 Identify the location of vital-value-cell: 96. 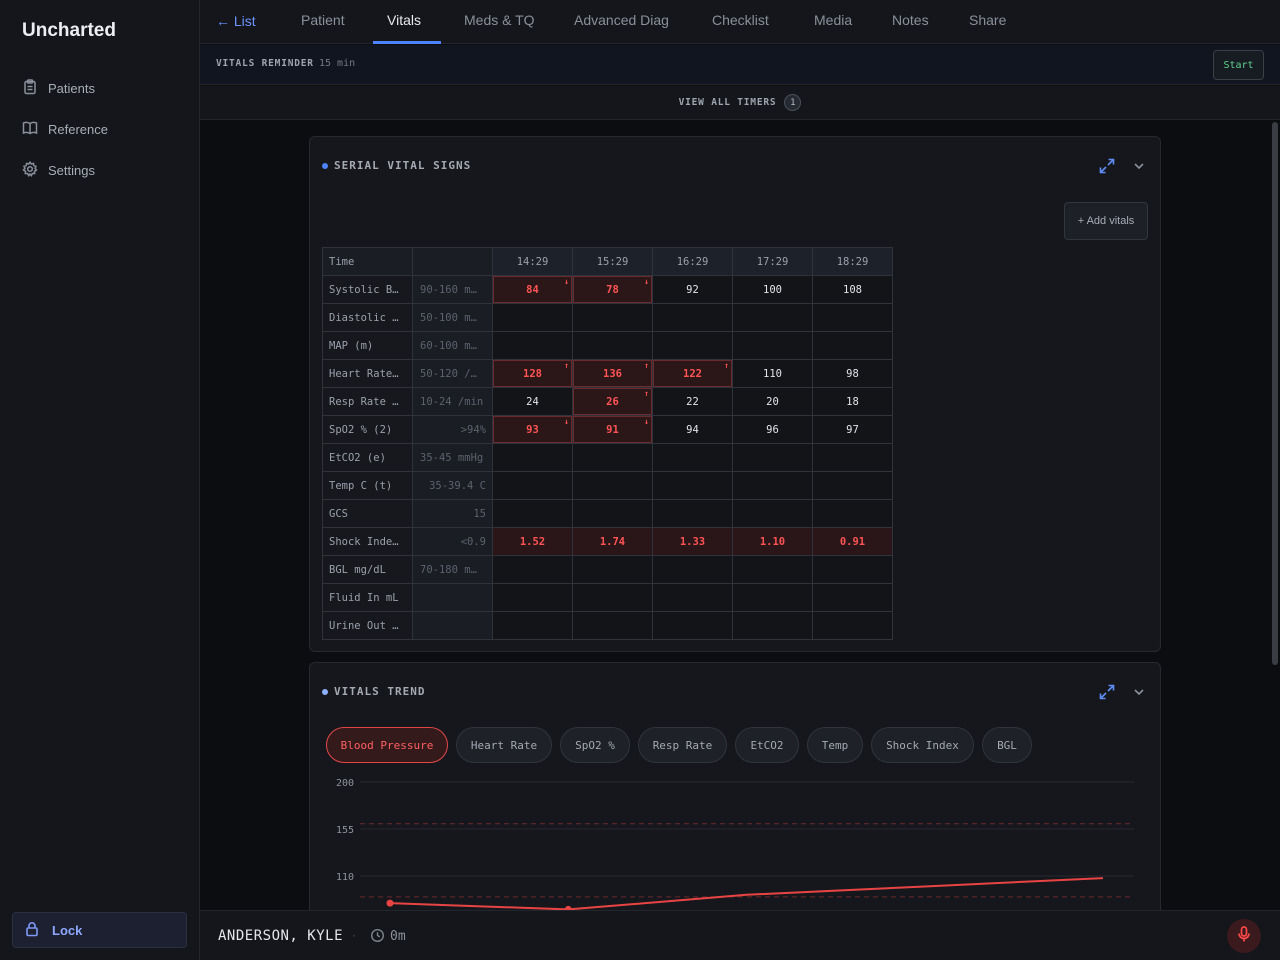
(772, 429).